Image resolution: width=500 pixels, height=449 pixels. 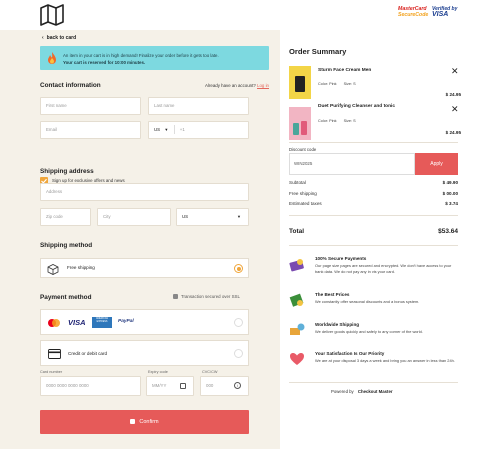 I want to click on expiry-field: MM/YY, so click(x=170, y=386).